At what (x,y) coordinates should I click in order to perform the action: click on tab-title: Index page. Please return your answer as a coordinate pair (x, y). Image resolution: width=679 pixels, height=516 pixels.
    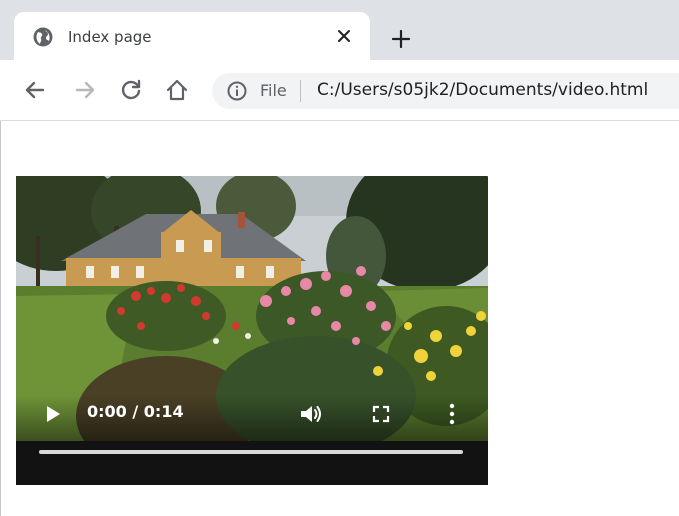
    Looking at the image, I should click on (110, 37).